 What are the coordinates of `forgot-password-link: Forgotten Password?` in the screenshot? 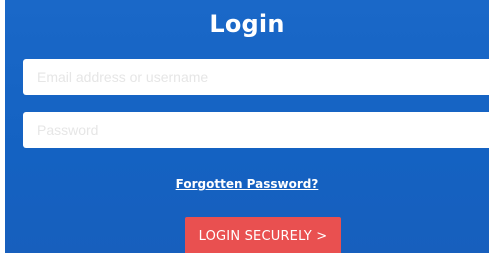 It's located at (247, 184).